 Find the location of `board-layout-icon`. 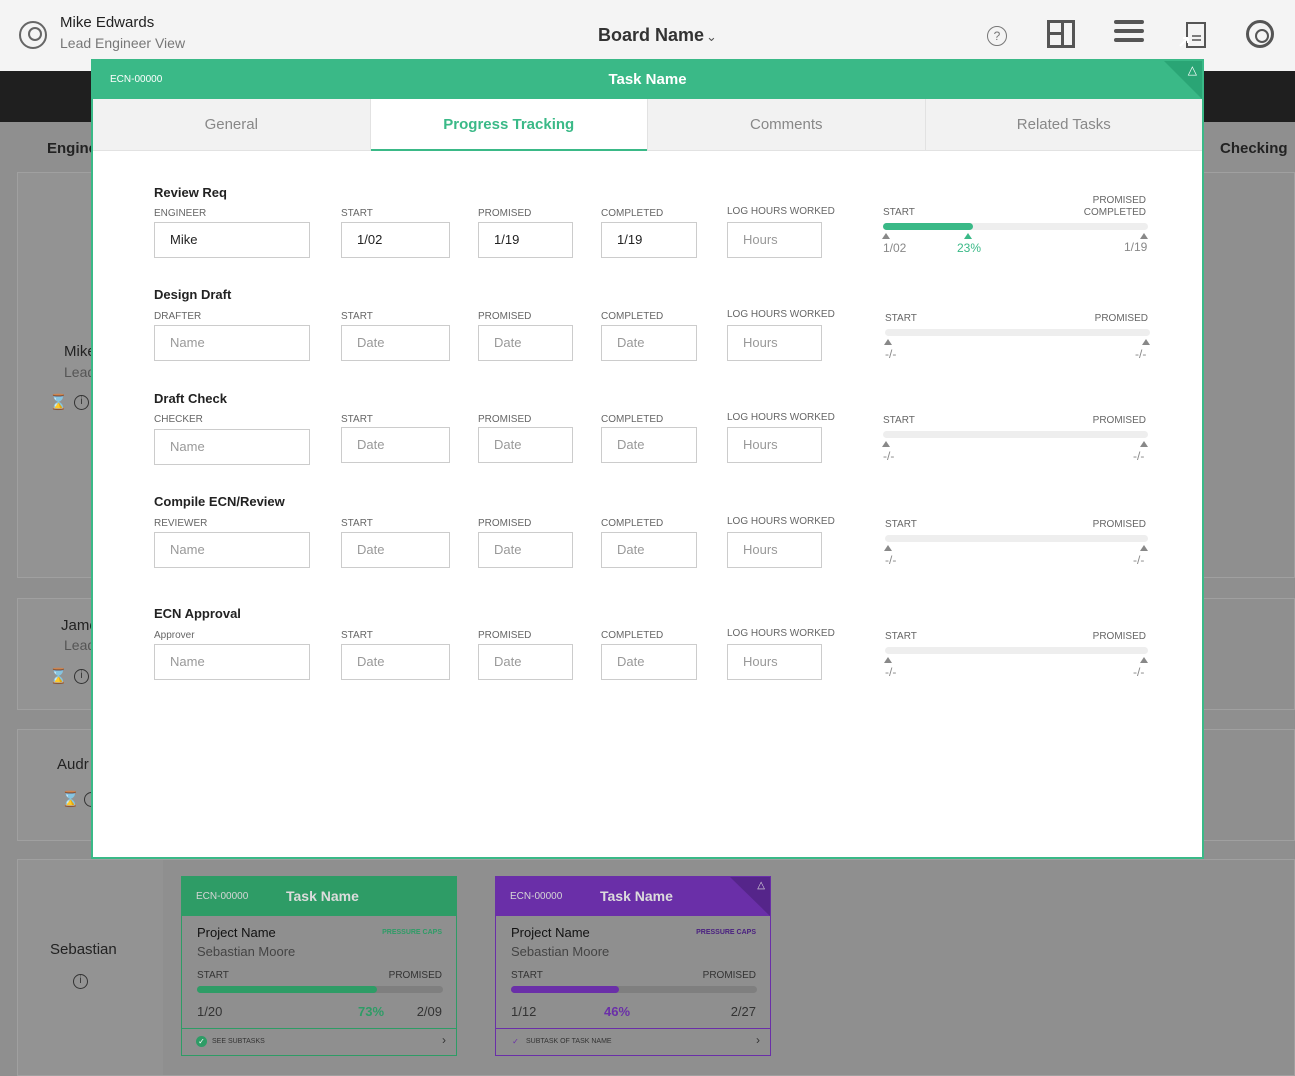

board-layout-icon is located at coordinates (1061, 34).